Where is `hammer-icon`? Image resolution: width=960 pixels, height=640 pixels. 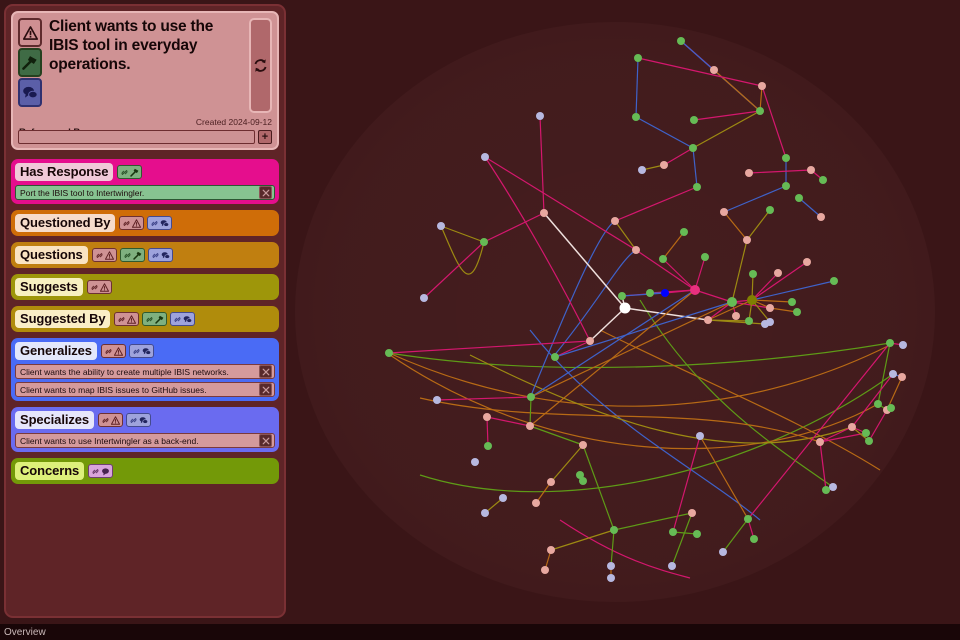 hammer-icon is located at coordinates (30, 62).